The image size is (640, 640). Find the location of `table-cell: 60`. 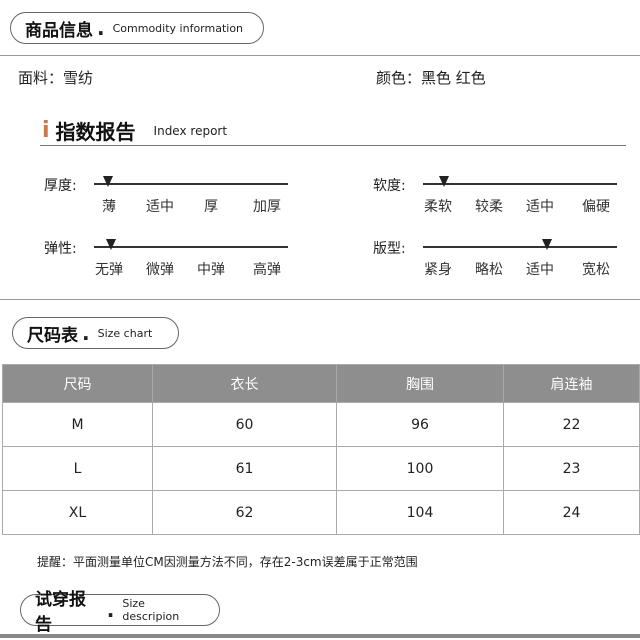

table-cell: 60 is located at coordinates (244, 424).